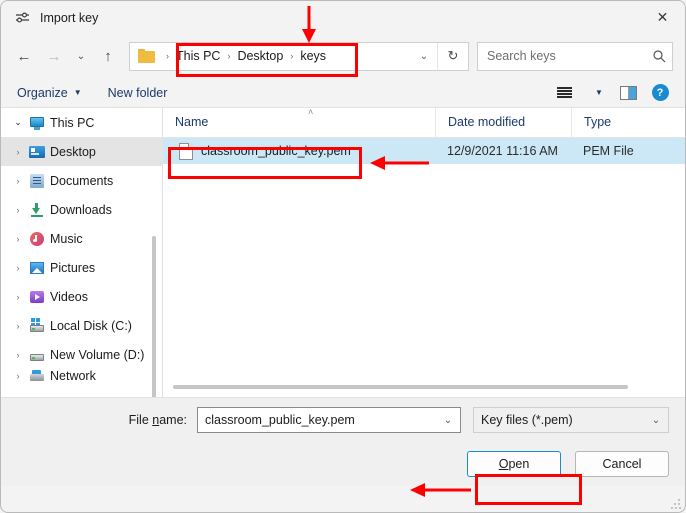  What do you see at coordinates (186, 151) in the screenshot?
I see `file-icon` at bounding box center [186, 151].